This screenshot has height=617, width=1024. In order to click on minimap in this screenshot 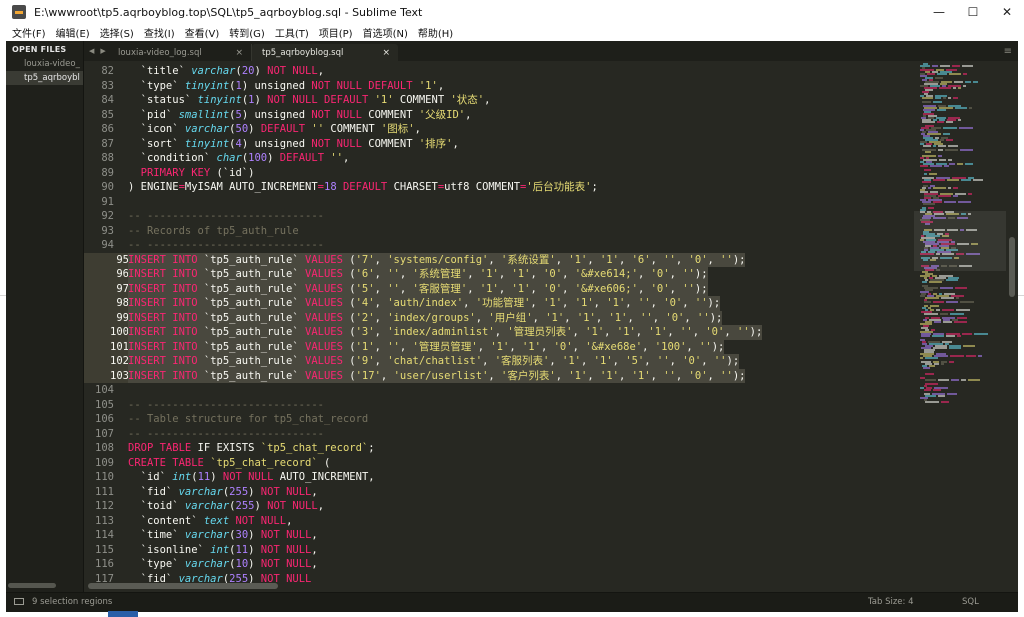, I will do `click(960, 326)`.